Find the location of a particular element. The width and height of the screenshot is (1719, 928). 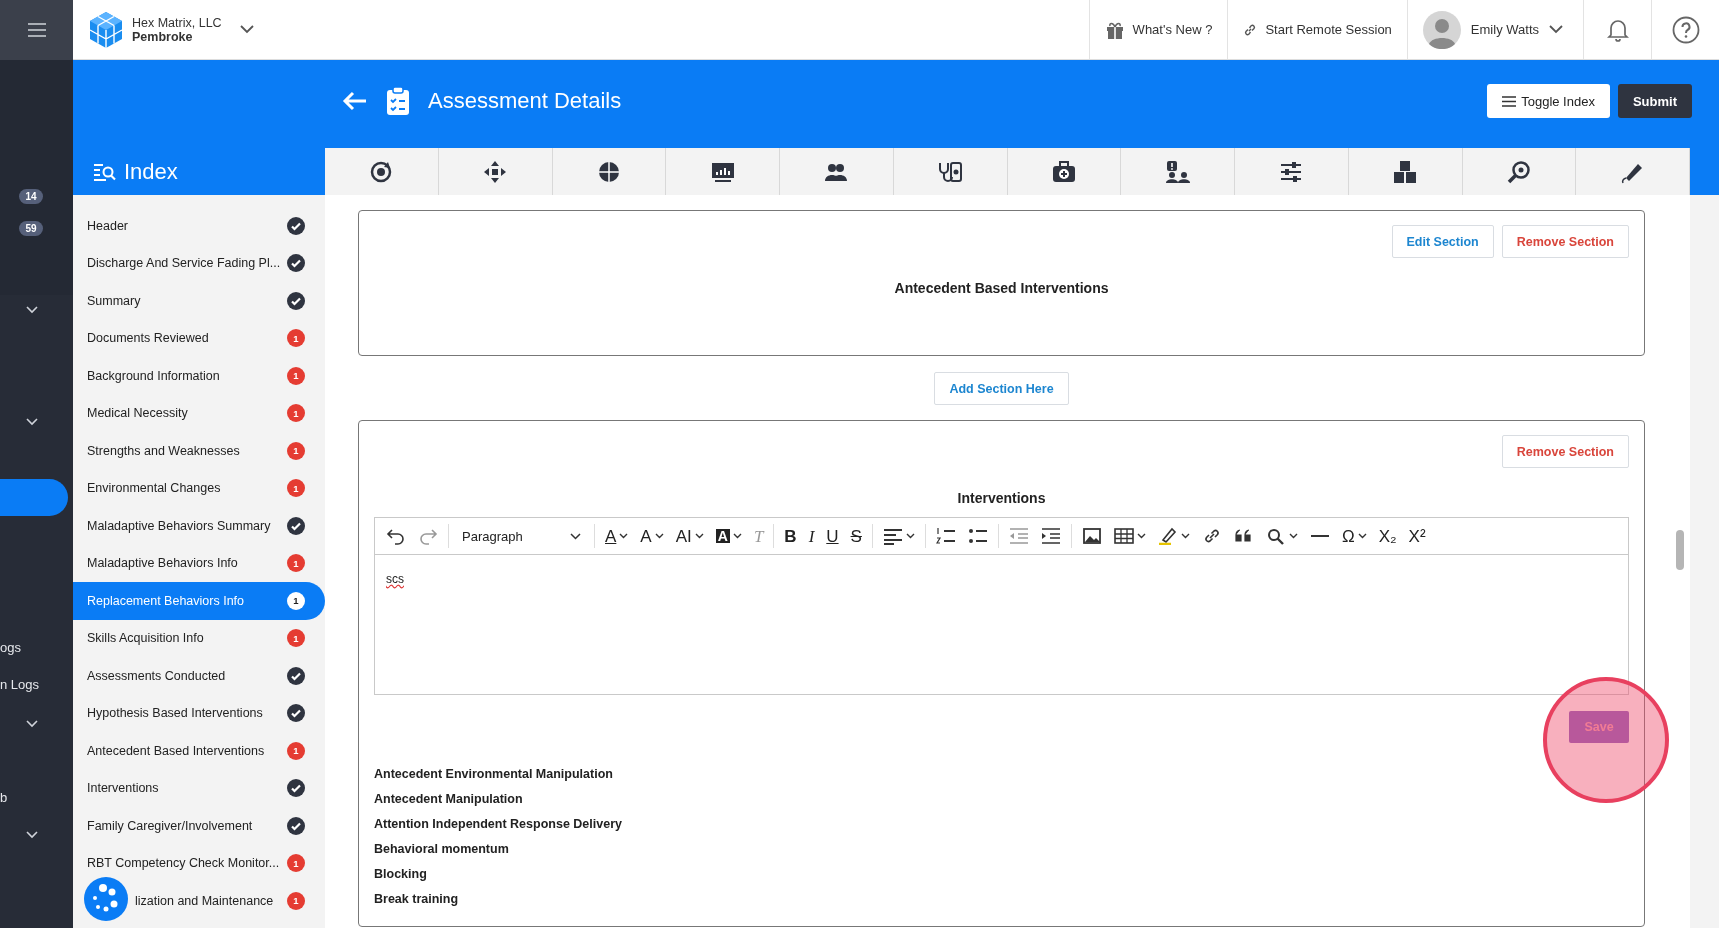

nav-item-label: n Logs is located at coordinates (20, 684).